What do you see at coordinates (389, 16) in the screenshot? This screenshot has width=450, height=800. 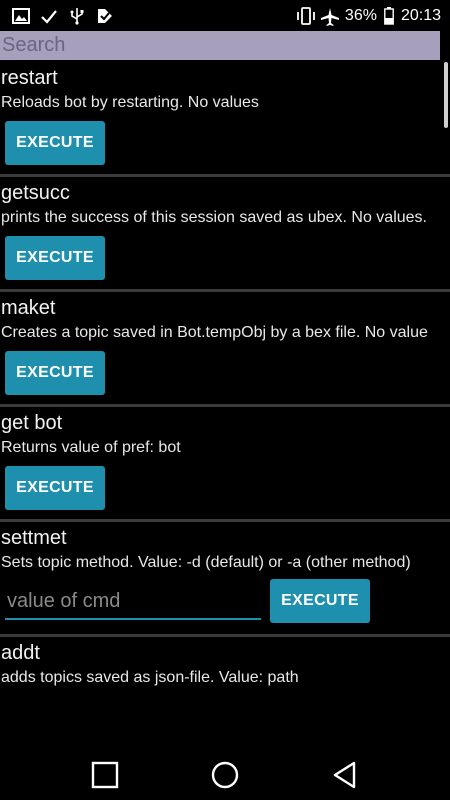 I see `battery-icon` at bounding box center [389, 16].